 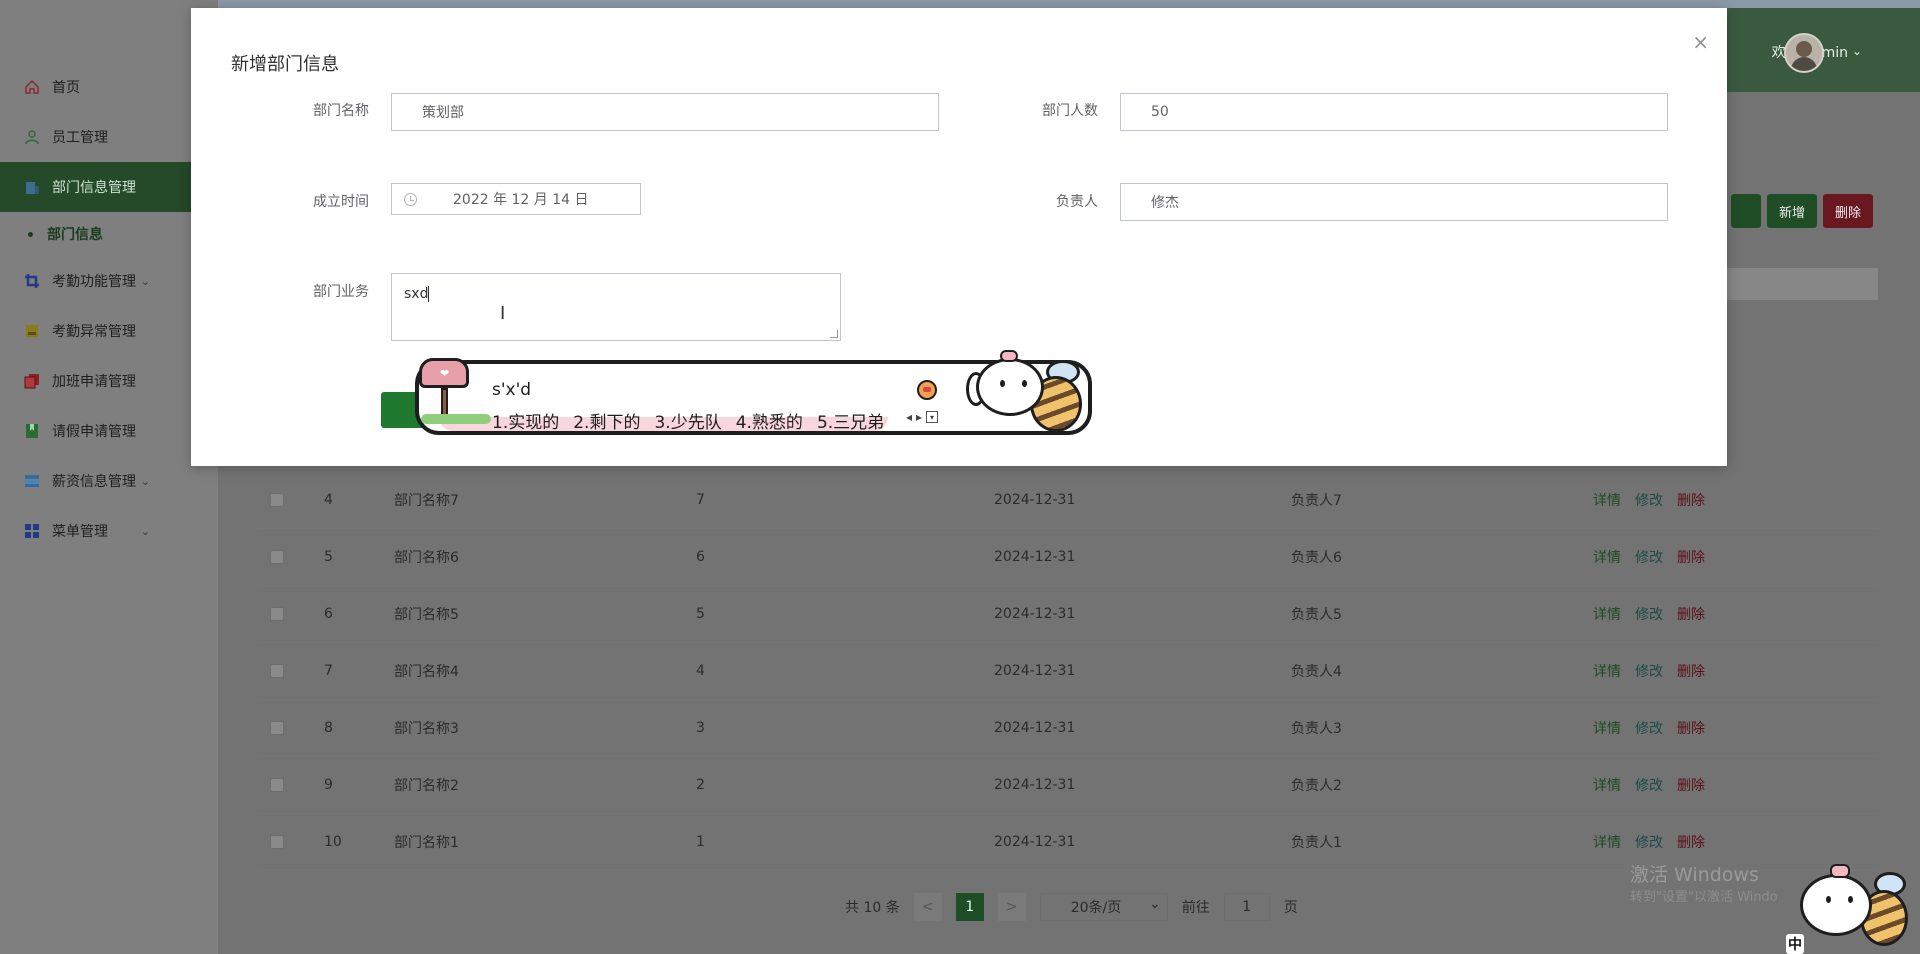 What do you see at coordinates (1070, 111) in the screenshot?
I see `department-count-label: 部门人数` at bounding box center [1070, 111].